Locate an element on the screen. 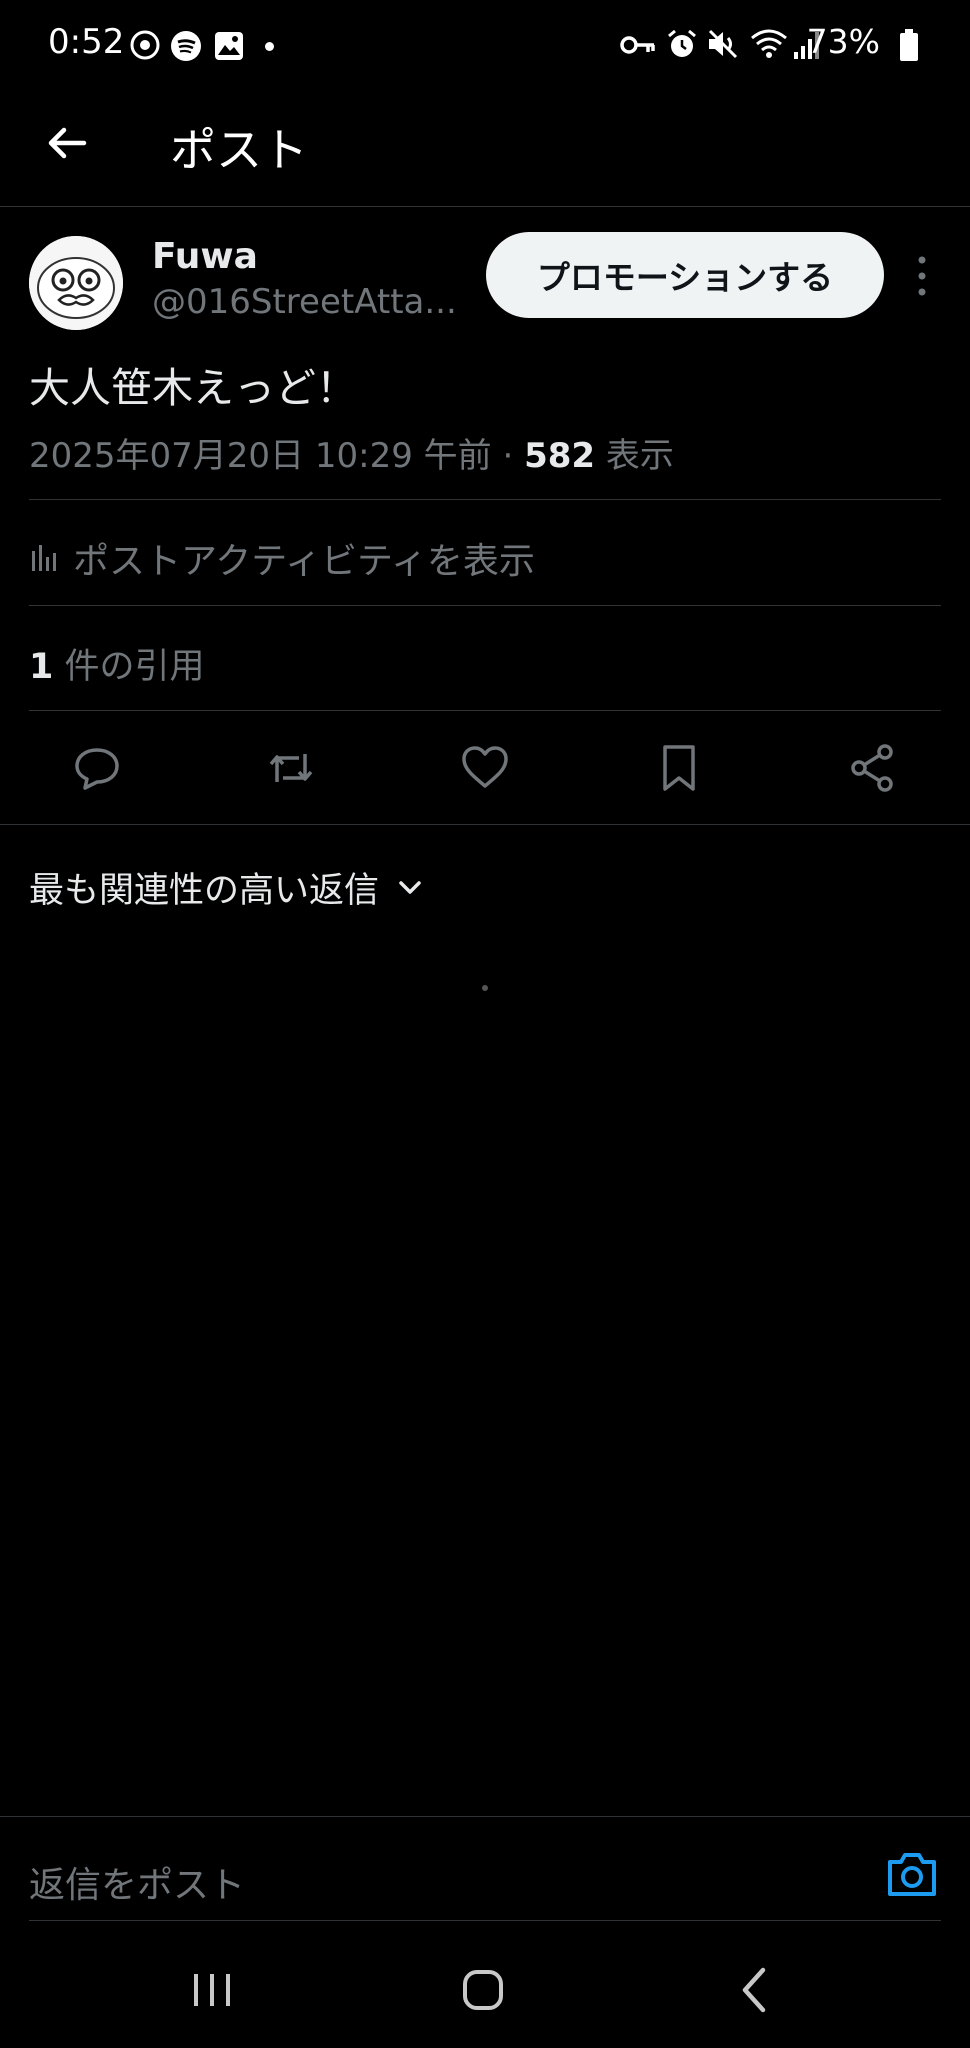 Image resolution: width=970 pixels, height=2048 pixels. quotes-link: 1 件の引用 is located at coordinates (117, 663).